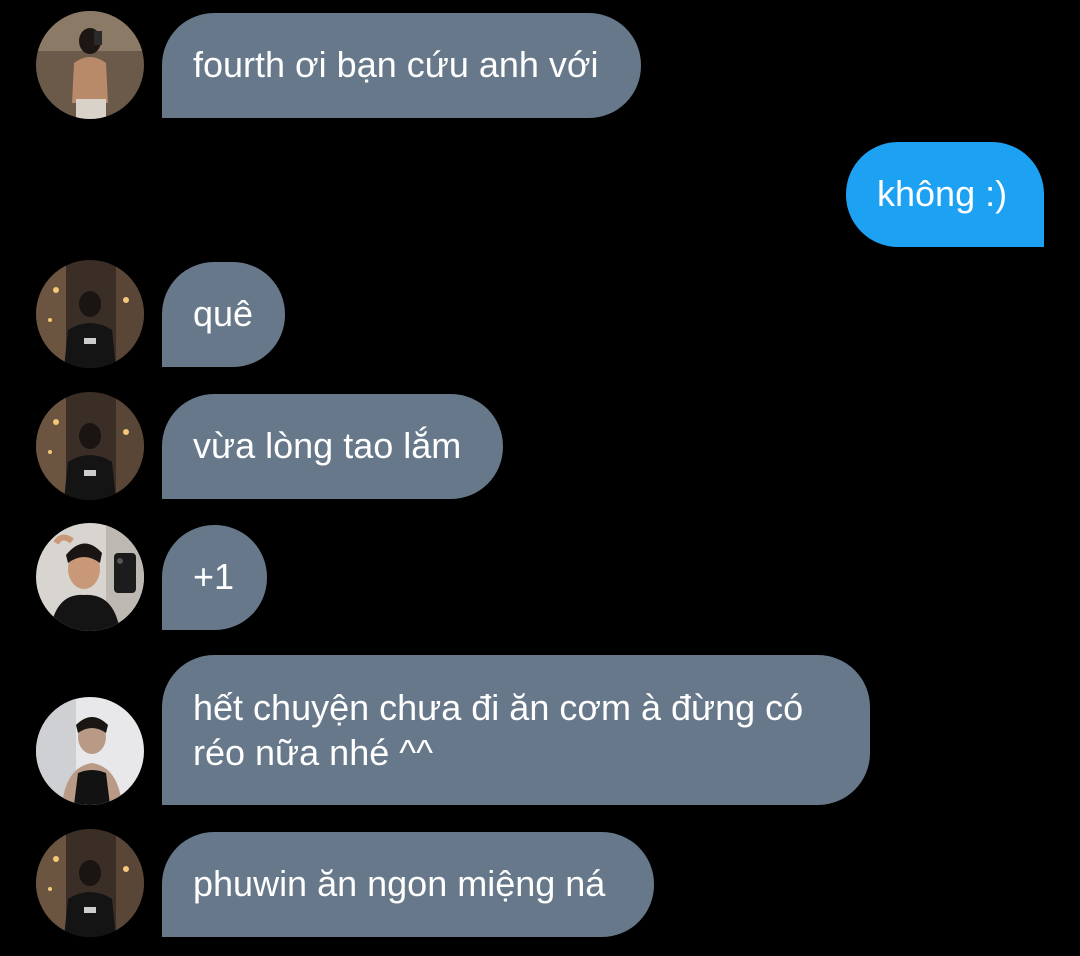 The width and height of the screenshot is (1080, 956). I want to click on avatar-shirtless-mirror-selfie, so click(90, 65).